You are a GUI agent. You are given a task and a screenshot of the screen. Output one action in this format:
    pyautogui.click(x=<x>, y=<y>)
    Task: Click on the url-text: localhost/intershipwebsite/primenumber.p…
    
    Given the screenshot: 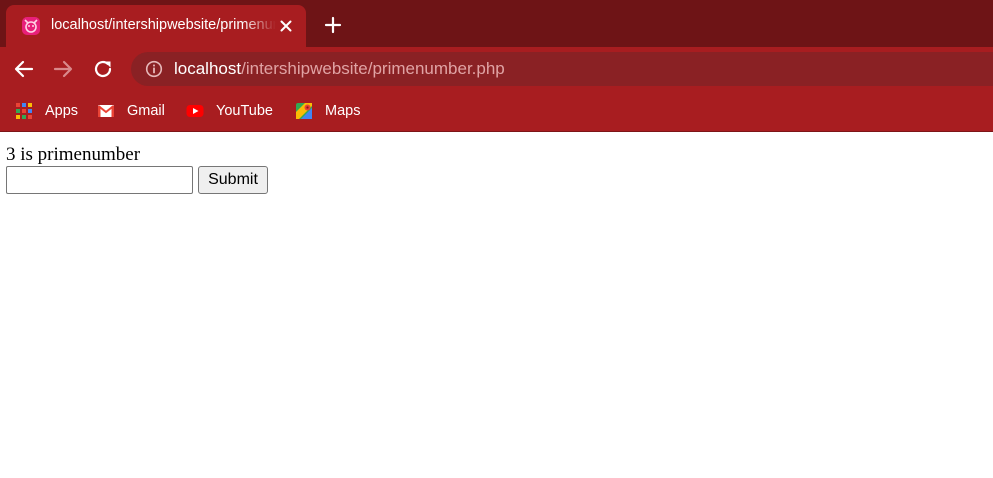 What is the action you would take?
    pyautogui.click(x=339, y=69)
    